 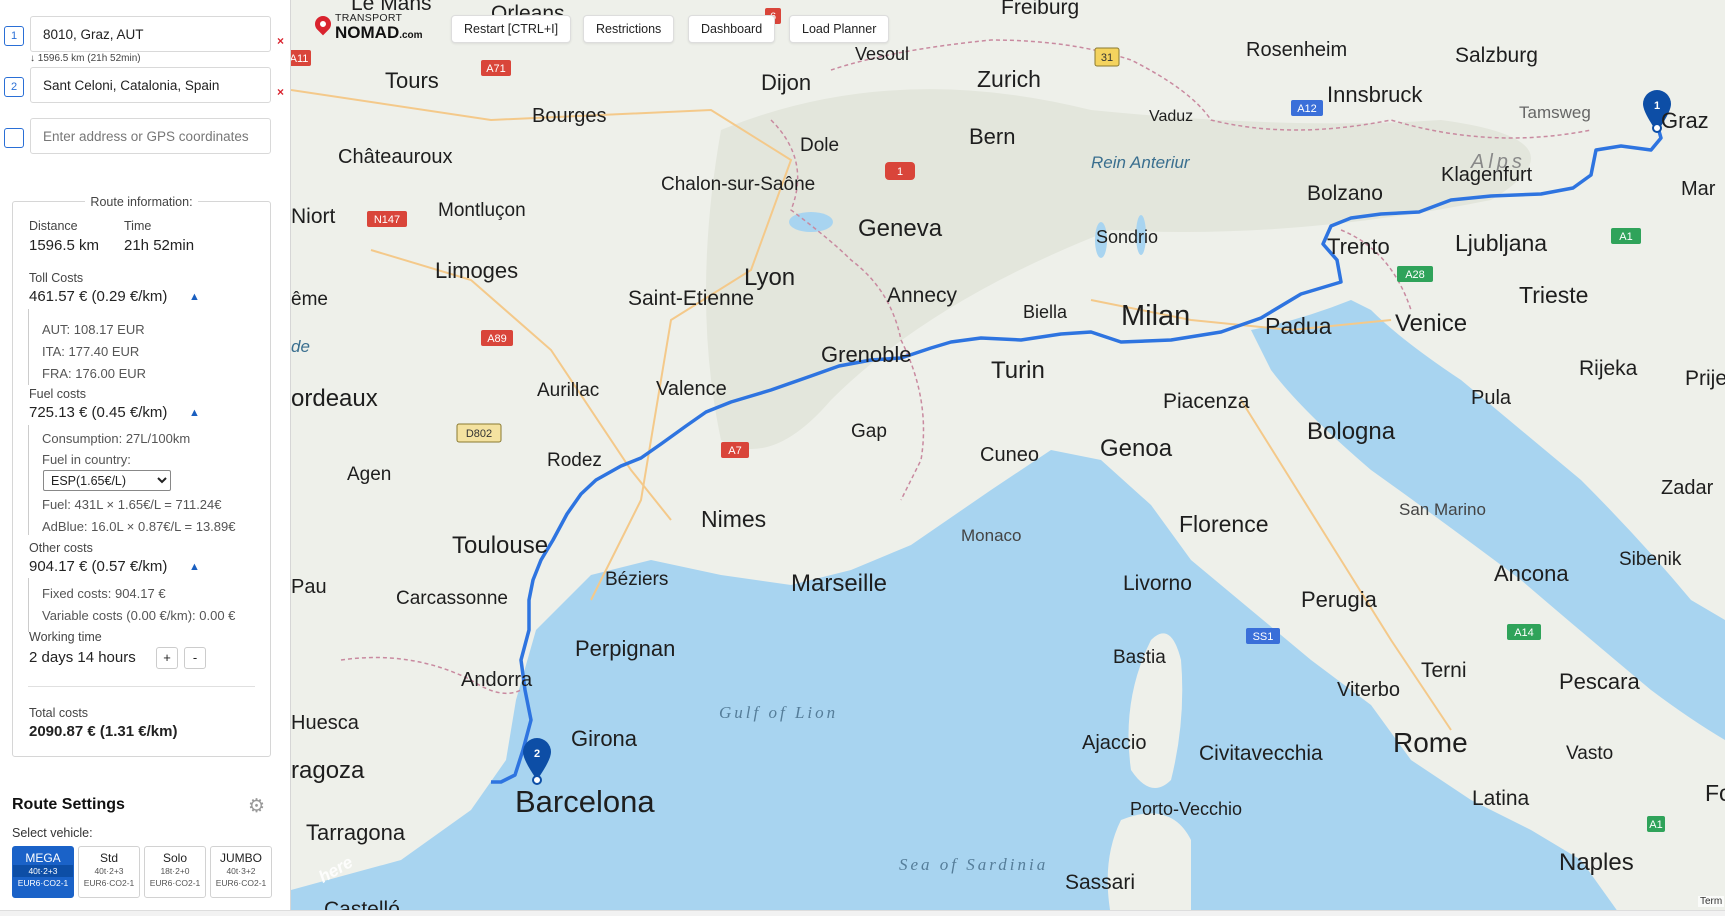 What do you see at coordinates (57, 394) in the screenshot?
I see `fuel-costs-label: Fuel costs` at bounding box center [57, 394].